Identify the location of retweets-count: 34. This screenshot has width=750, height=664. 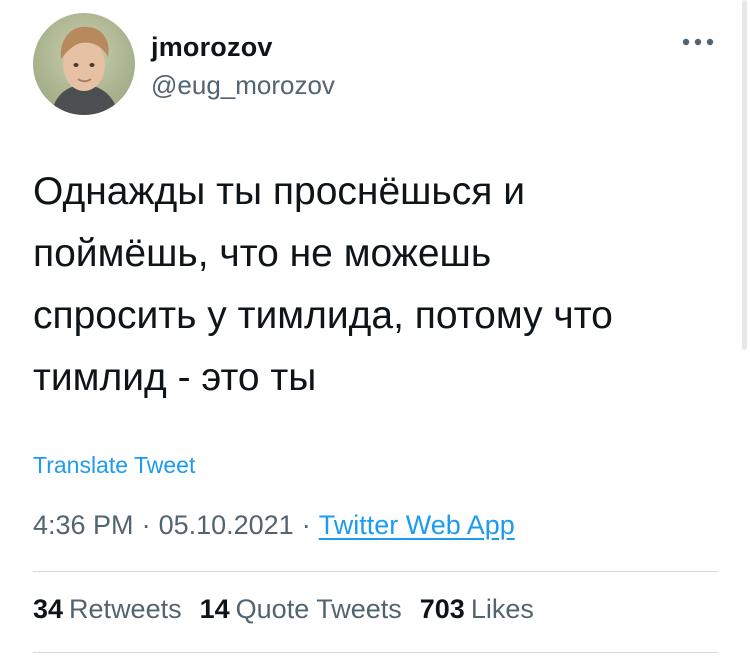
(48, 609).